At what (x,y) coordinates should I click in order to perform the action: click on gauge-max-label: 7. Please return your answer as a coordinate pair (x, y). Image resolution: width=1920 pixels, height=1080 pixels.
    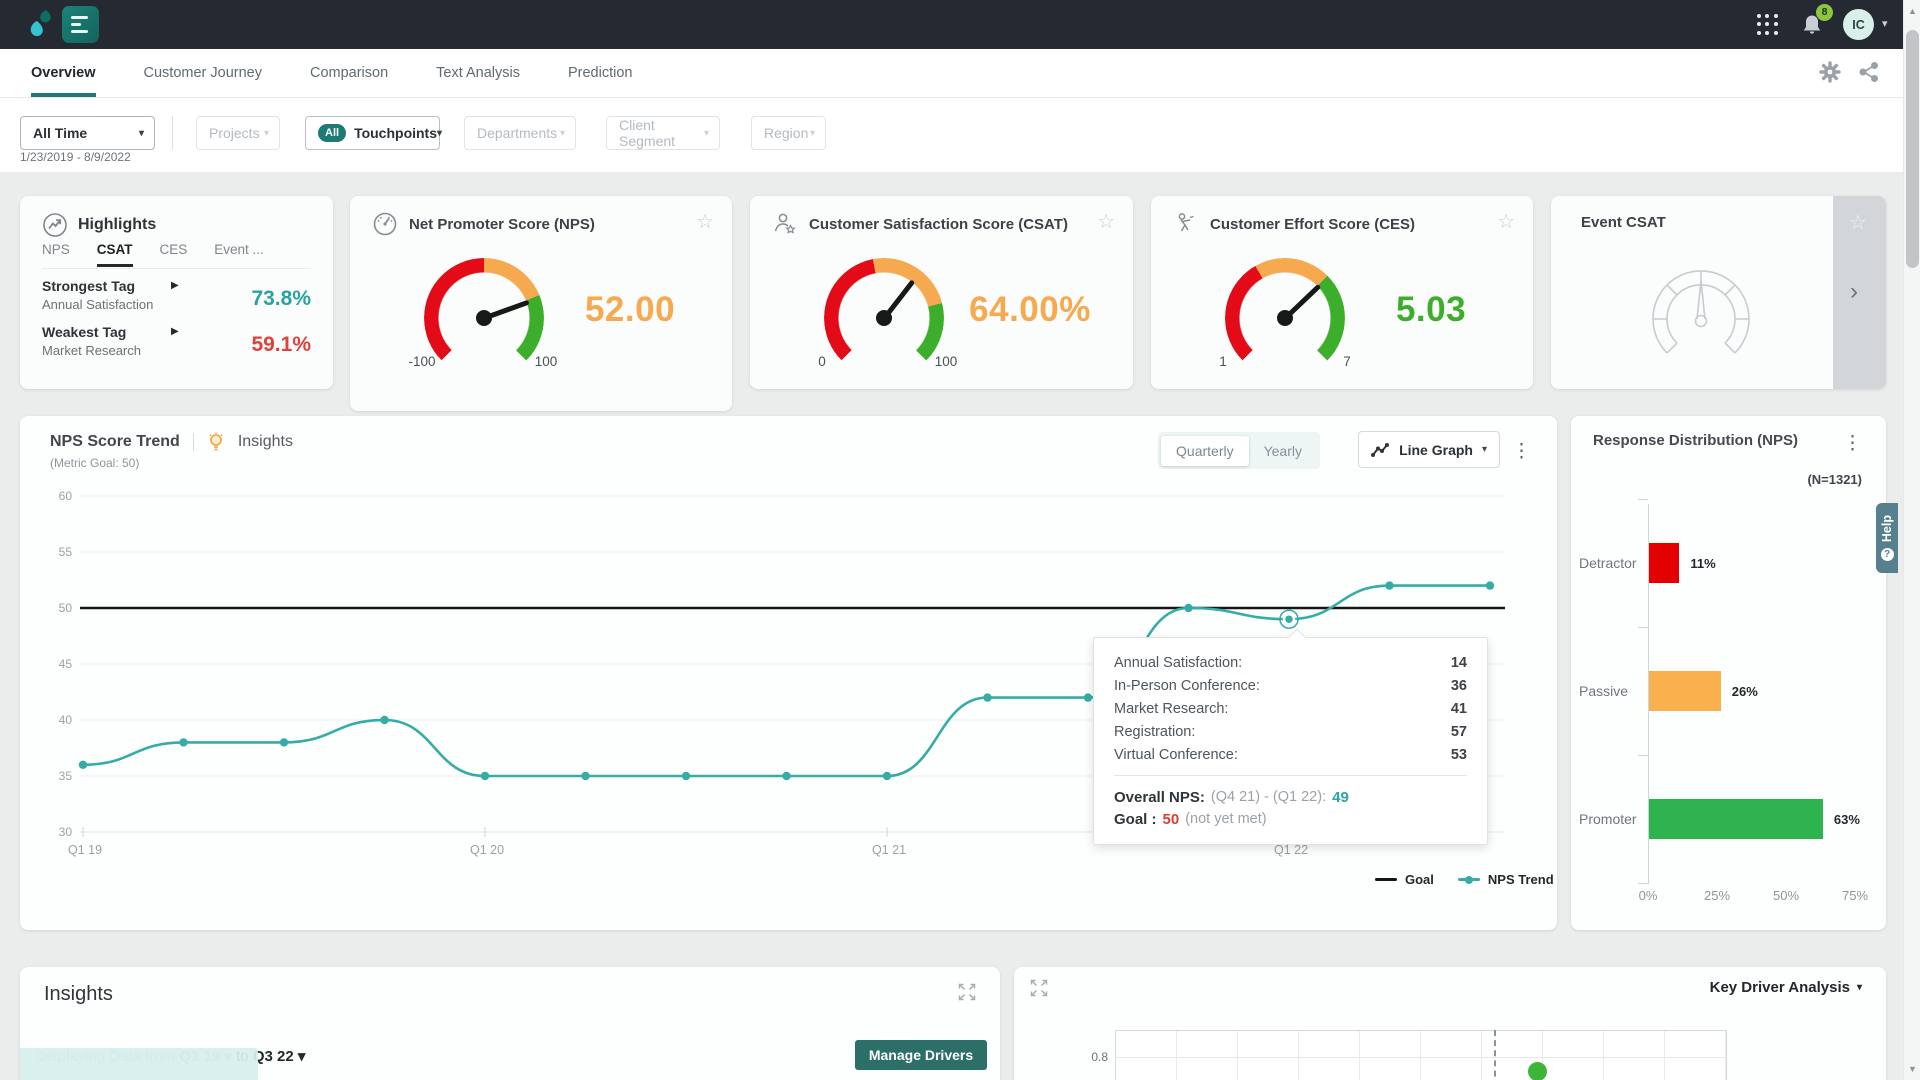
    Looking at the image, I should click on (1347, 361).